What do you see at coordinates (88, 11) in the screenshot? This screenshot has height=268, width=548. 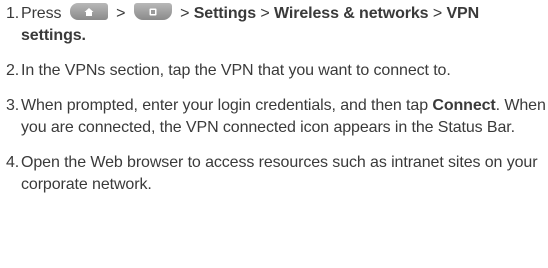 I see `home-key-icon` at bounding box center [88, 11].